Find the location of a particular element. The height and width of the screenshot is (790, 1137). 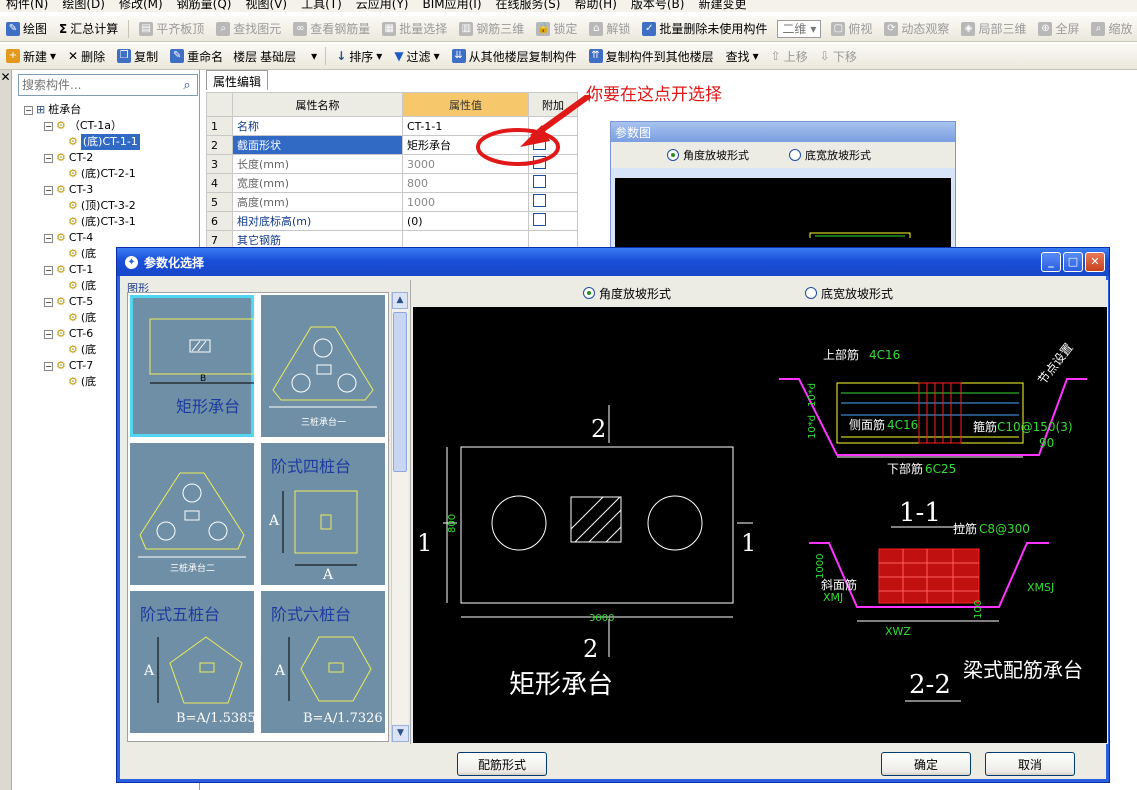

tree-item: ⚙ (顶)CT-3-2 is located at coordinates (82, 206).